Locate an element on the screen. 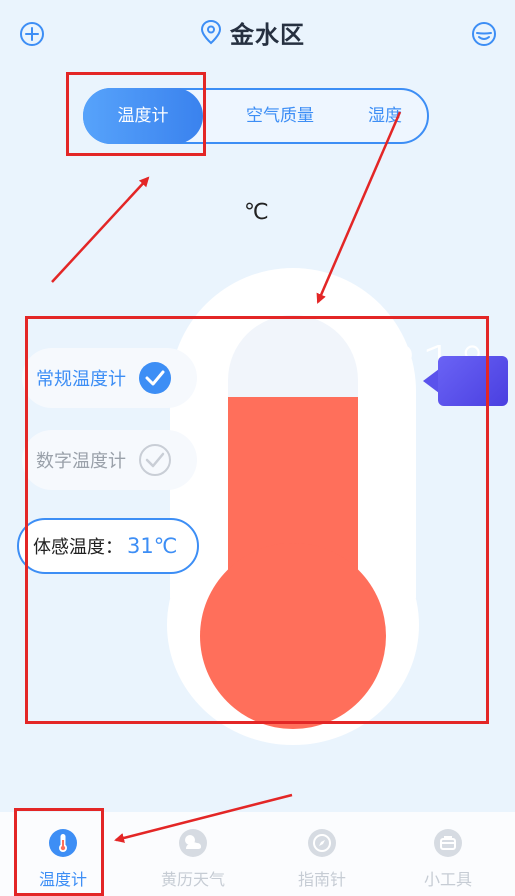 The width and height of the screenshot is (515, 896). arrow-to-nav is located at coordinates (203, 818).